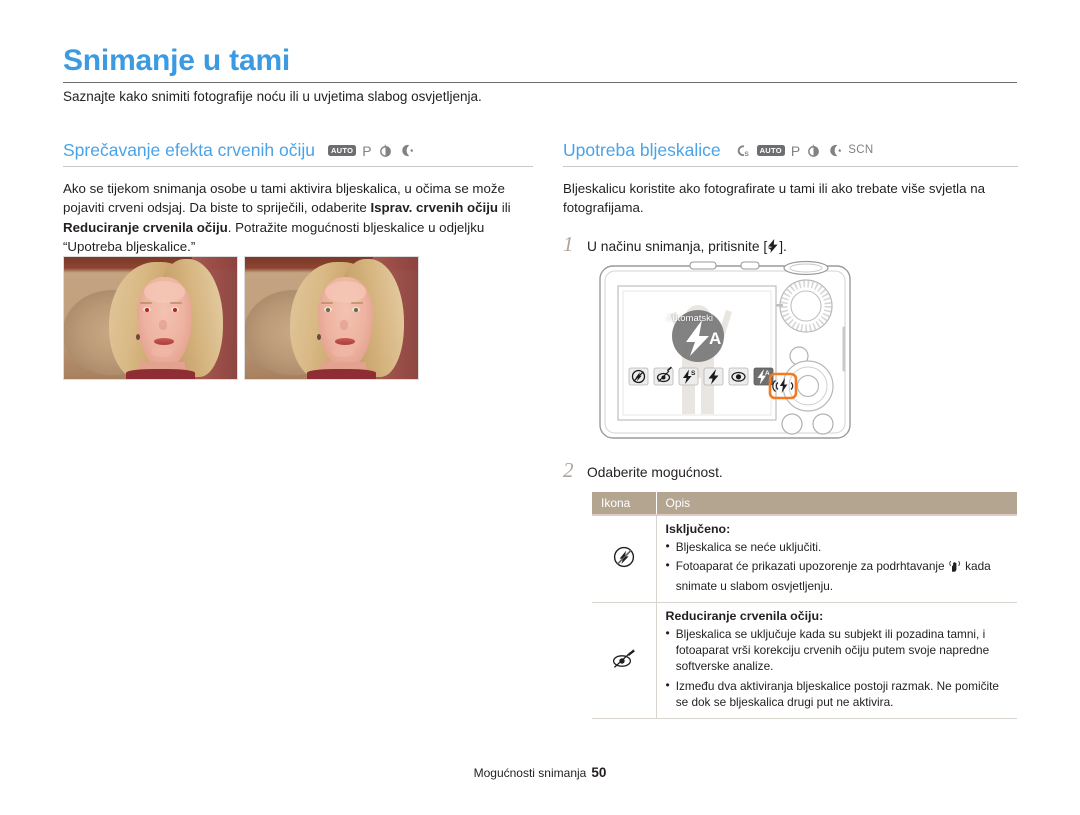 This screenshot has width=1080, height=815. What do you see at coordinates (150, 318) in the screenshot?
I see `photo-red-eye-before` at bounding box center [150, 318].